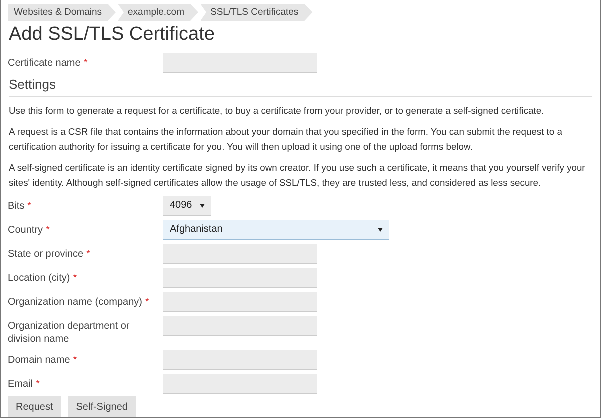  I want to click on dropdown: Afghanistan, so click(276, 230).